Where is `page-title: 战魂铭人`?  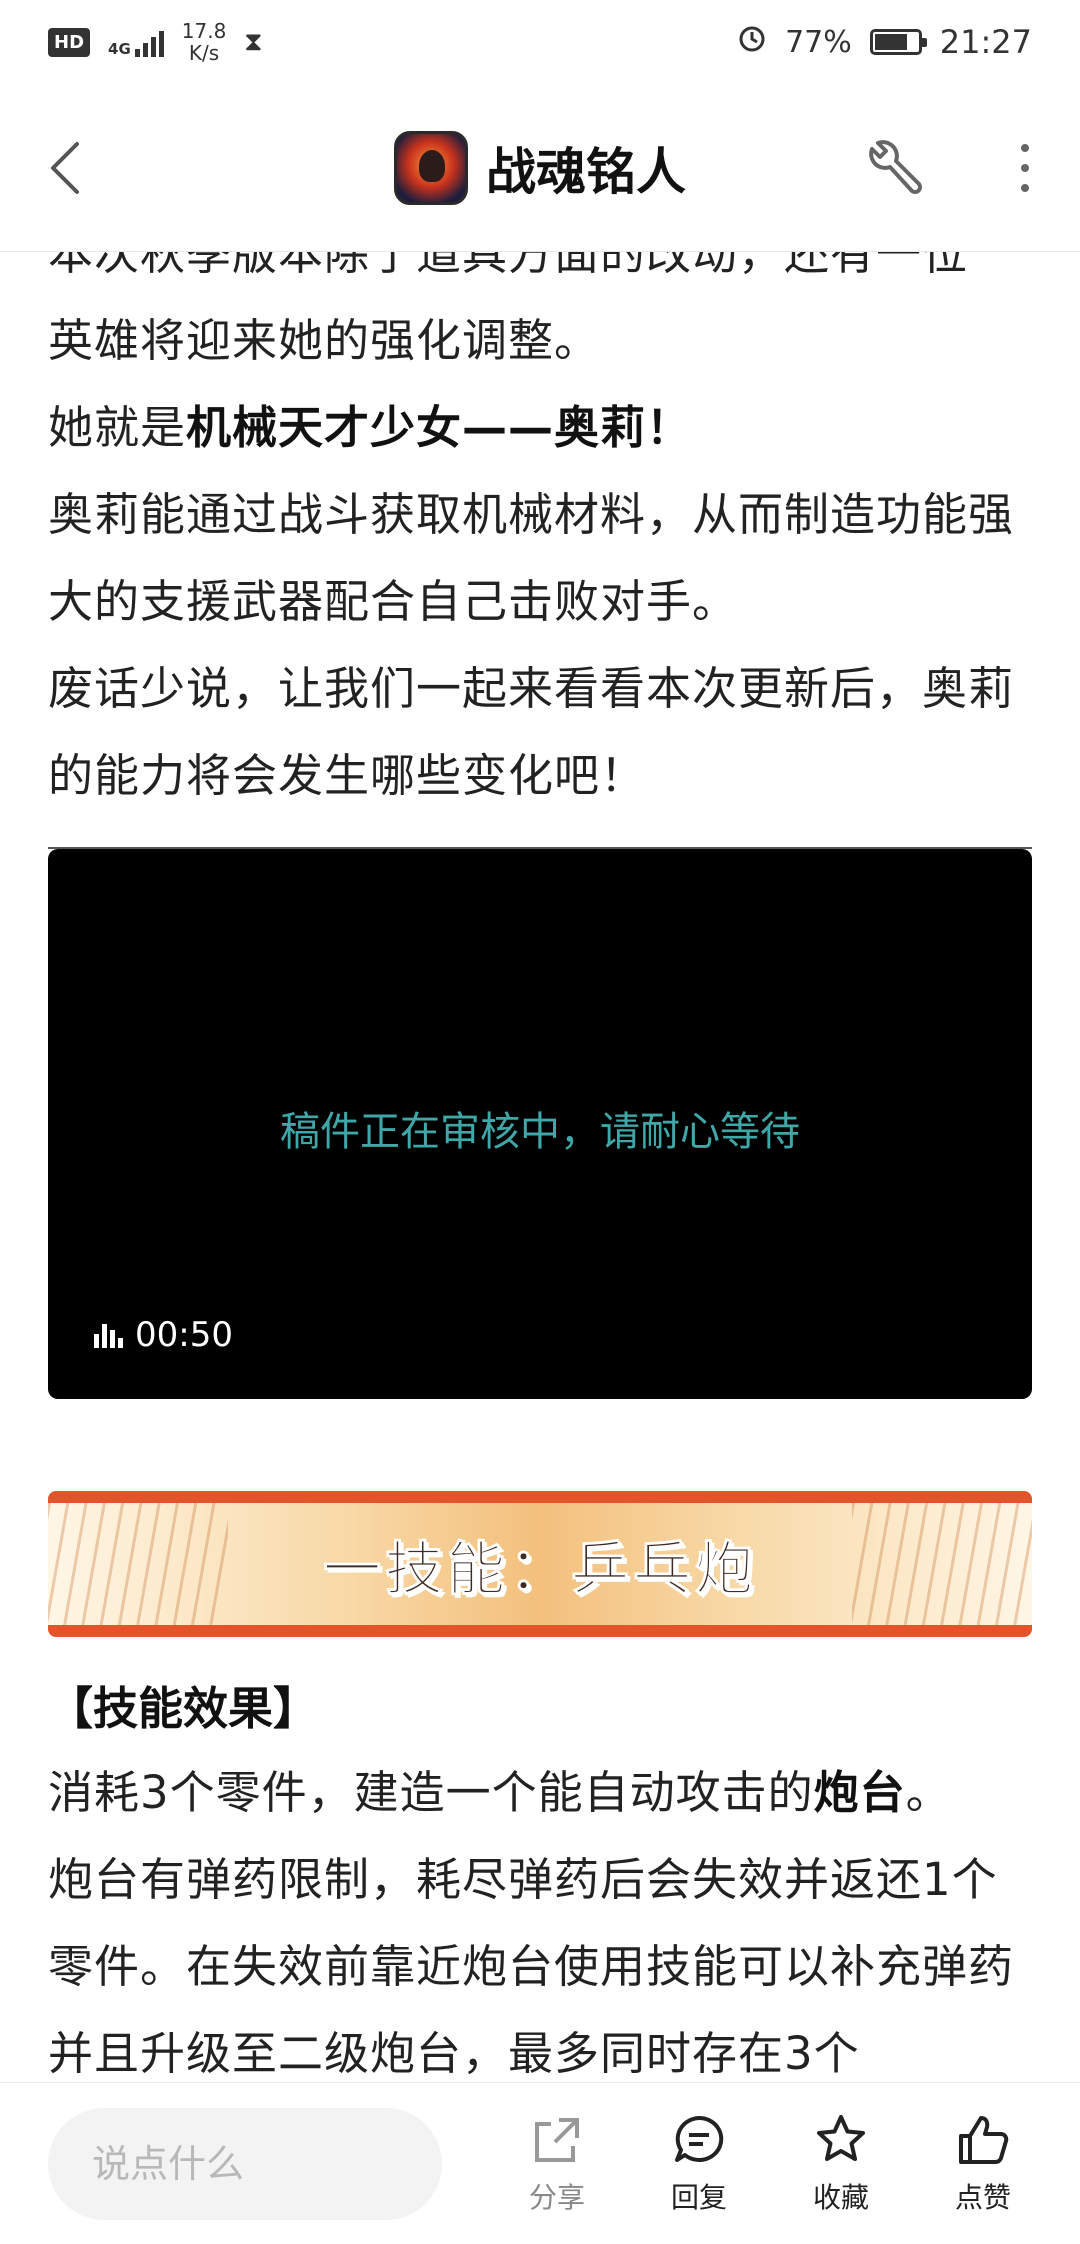
page-title: 战魂铭人 is located at coordinates (586, 171).